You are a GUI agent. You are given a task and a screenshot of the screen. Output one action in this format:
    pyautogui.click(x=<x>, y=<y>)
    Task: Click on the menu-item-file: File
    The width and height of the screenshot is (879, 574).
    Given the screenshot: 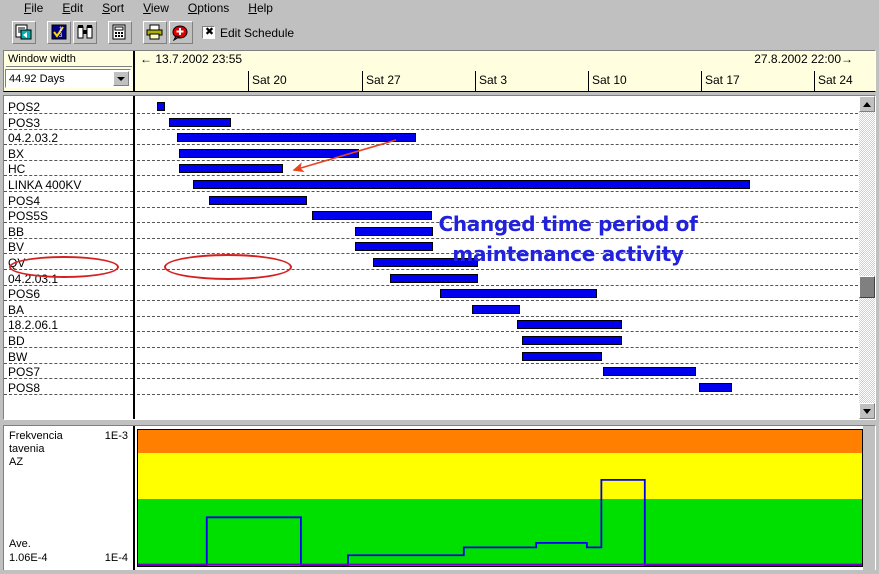 What is the action you would take?
    pyautogui.click(x=33, y=8)
    